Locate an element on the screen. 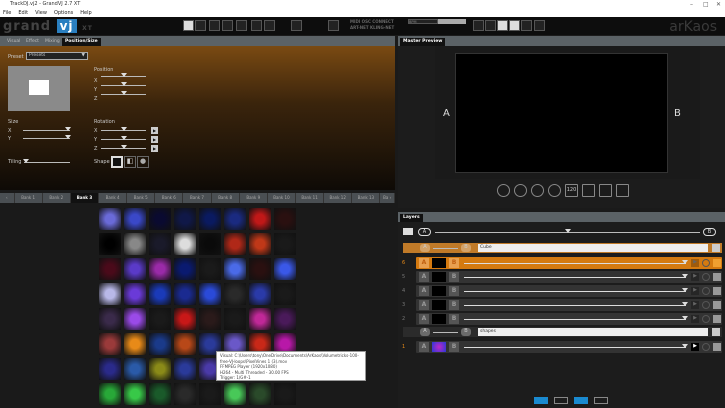 The height and width of the screenshot is (408, 725). tab-effect: Effect is located at coordinates (32, 42).